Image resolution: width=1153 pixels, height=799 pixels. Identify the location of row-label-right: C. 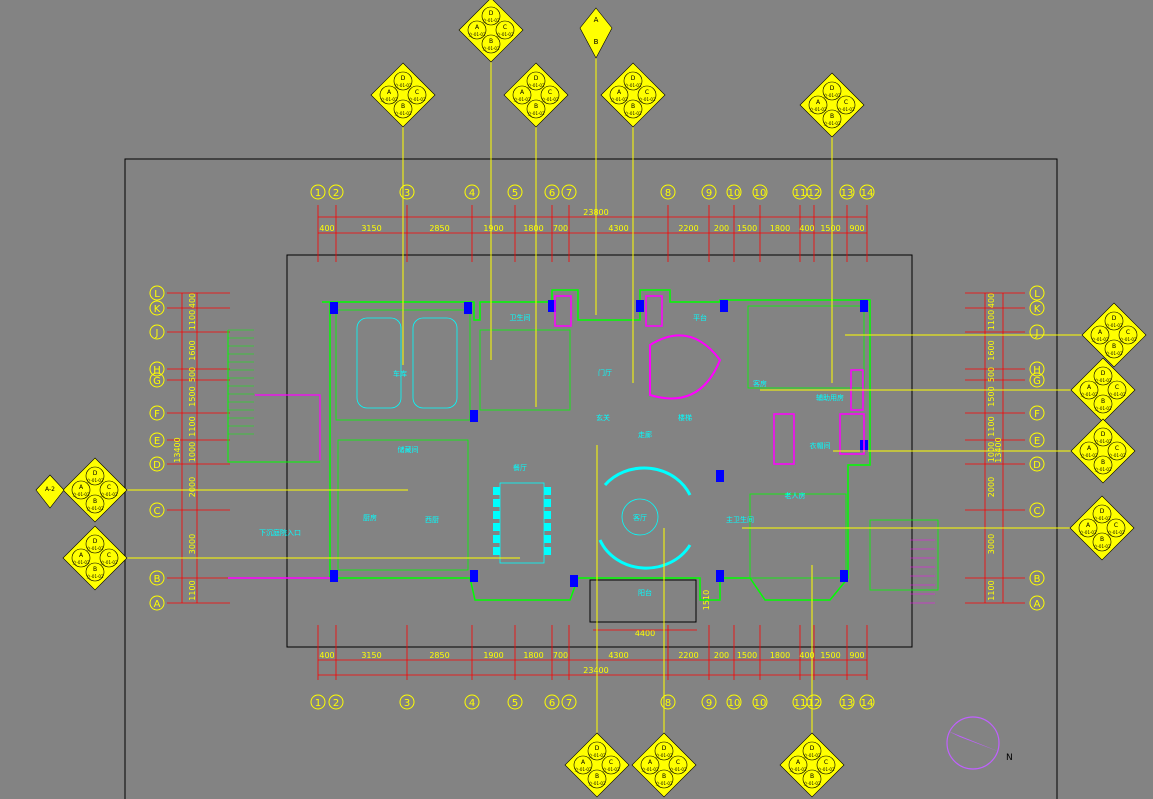
(1037, 511).